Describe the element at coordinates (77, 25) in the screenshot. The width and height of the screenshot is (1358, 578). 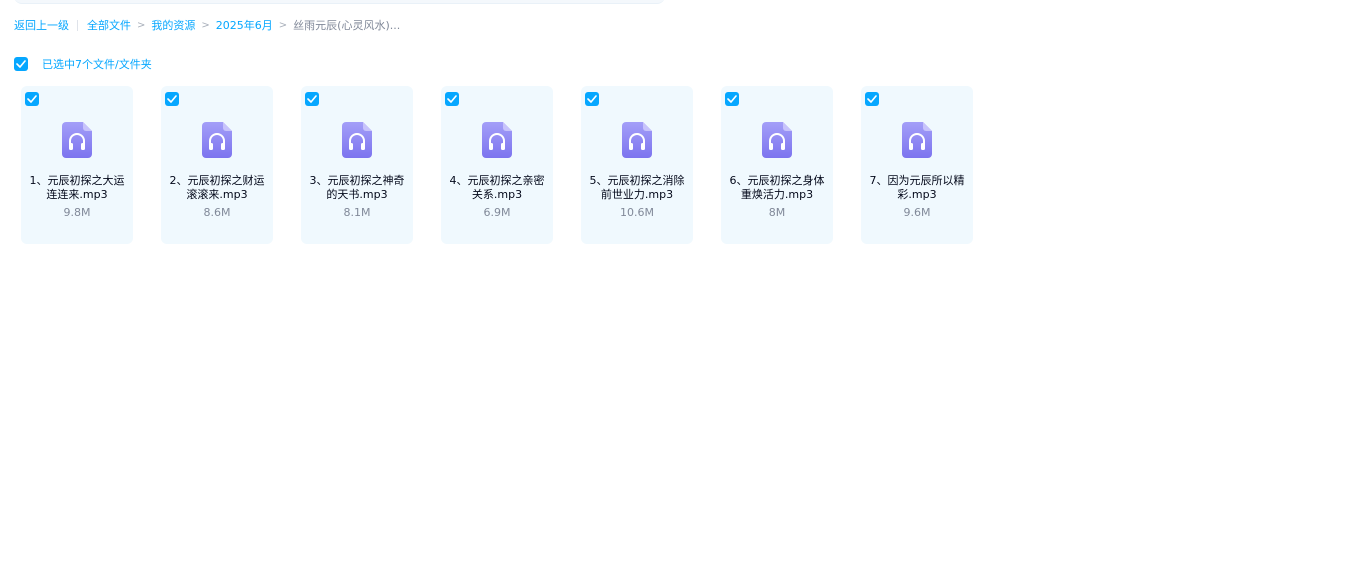
I see `breadcrumb-divider` at that location.